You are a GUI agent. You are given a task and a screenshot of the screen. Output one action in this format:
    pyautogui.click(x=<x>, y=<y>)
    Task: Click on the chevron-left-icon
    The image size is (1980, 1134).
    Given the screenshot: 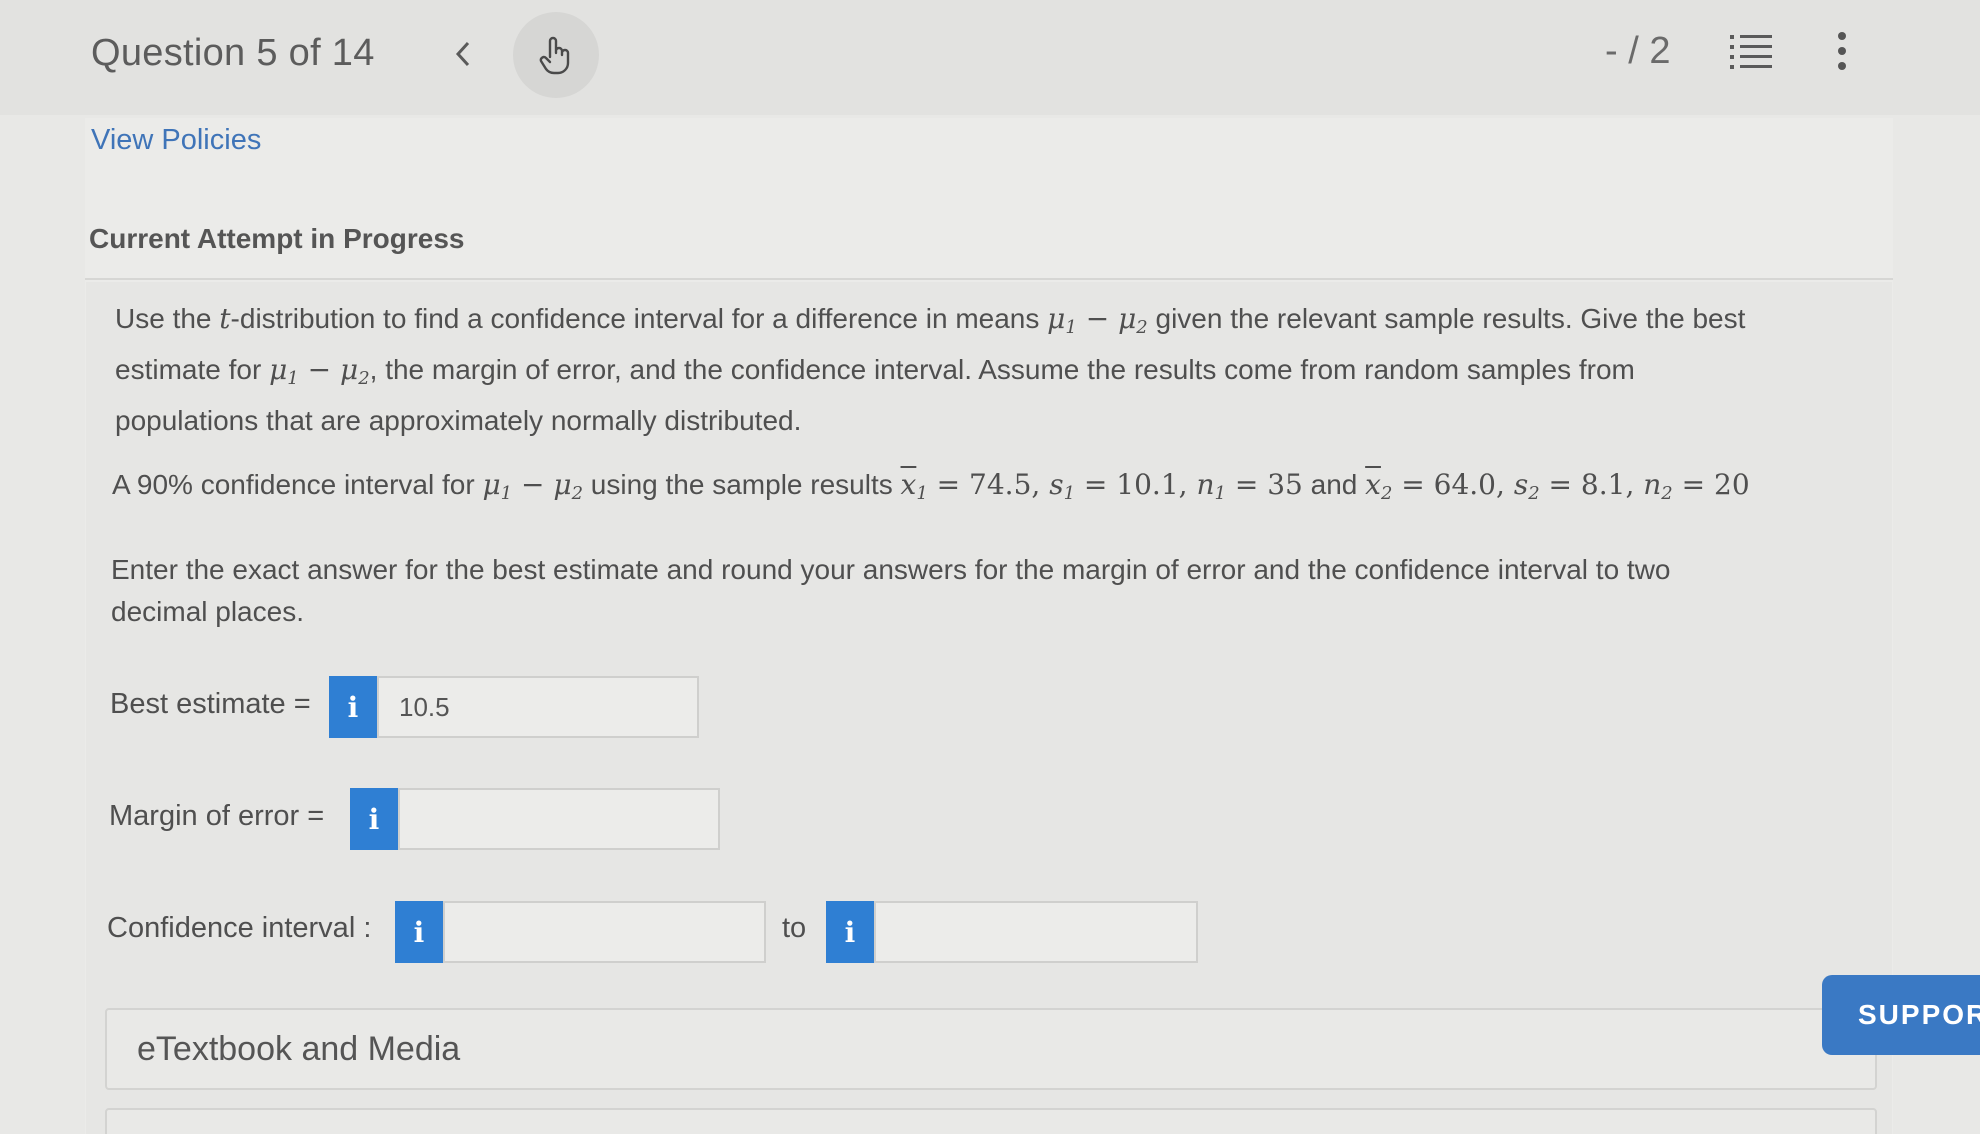 What is the action you would take?
    pyautogui.click(x=462, y=54)
    